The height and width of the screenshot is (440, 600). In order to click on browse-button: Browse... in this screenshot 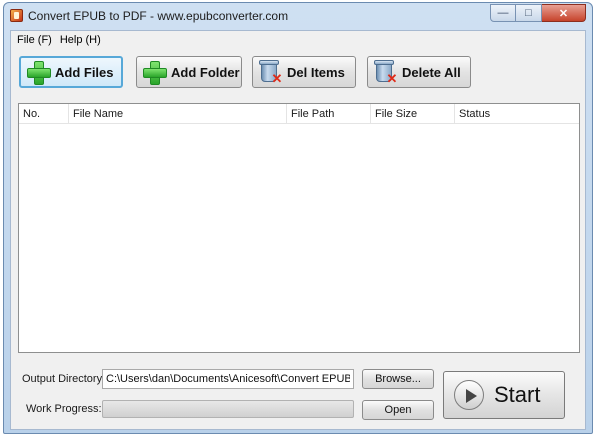, I will do `click(398, 379)`.